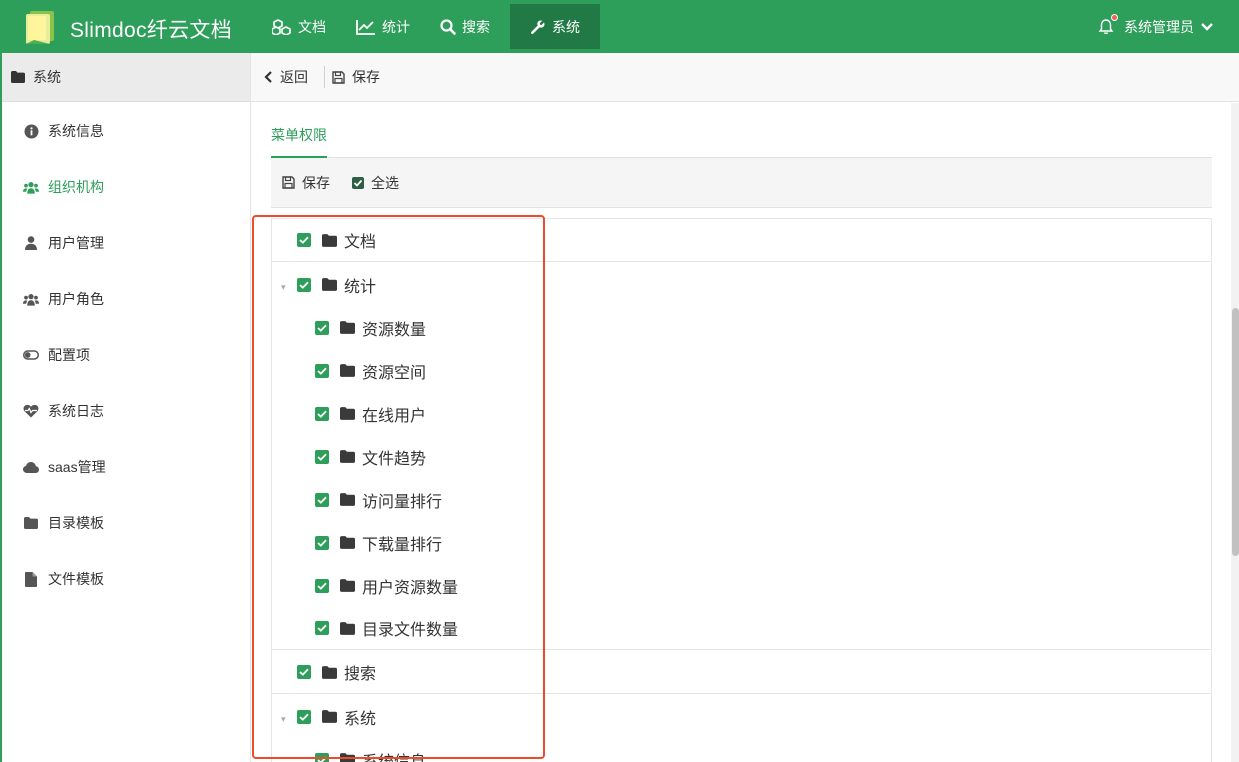 The image size is (1239, 762). Describe the element at coordinates (31, 411) in the screenshot. I see `heartbeat-icon` at that location.